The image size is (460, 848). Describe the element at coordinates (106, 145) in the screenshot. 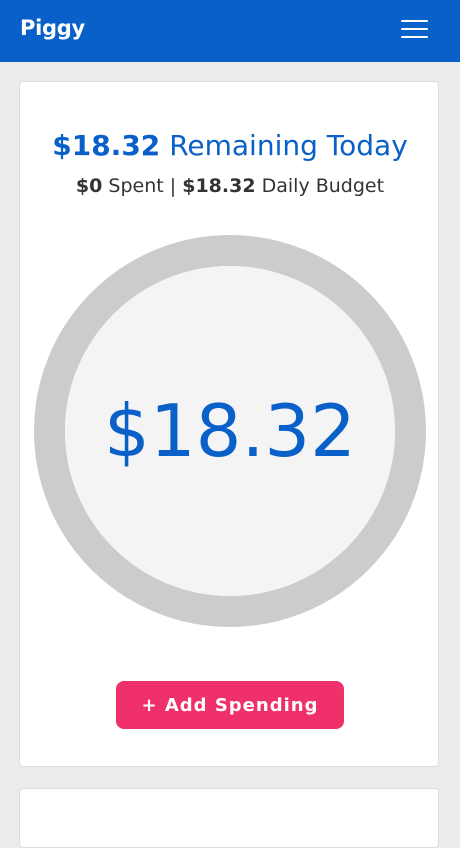

I see `remaining-amount: $18.32` at that location.